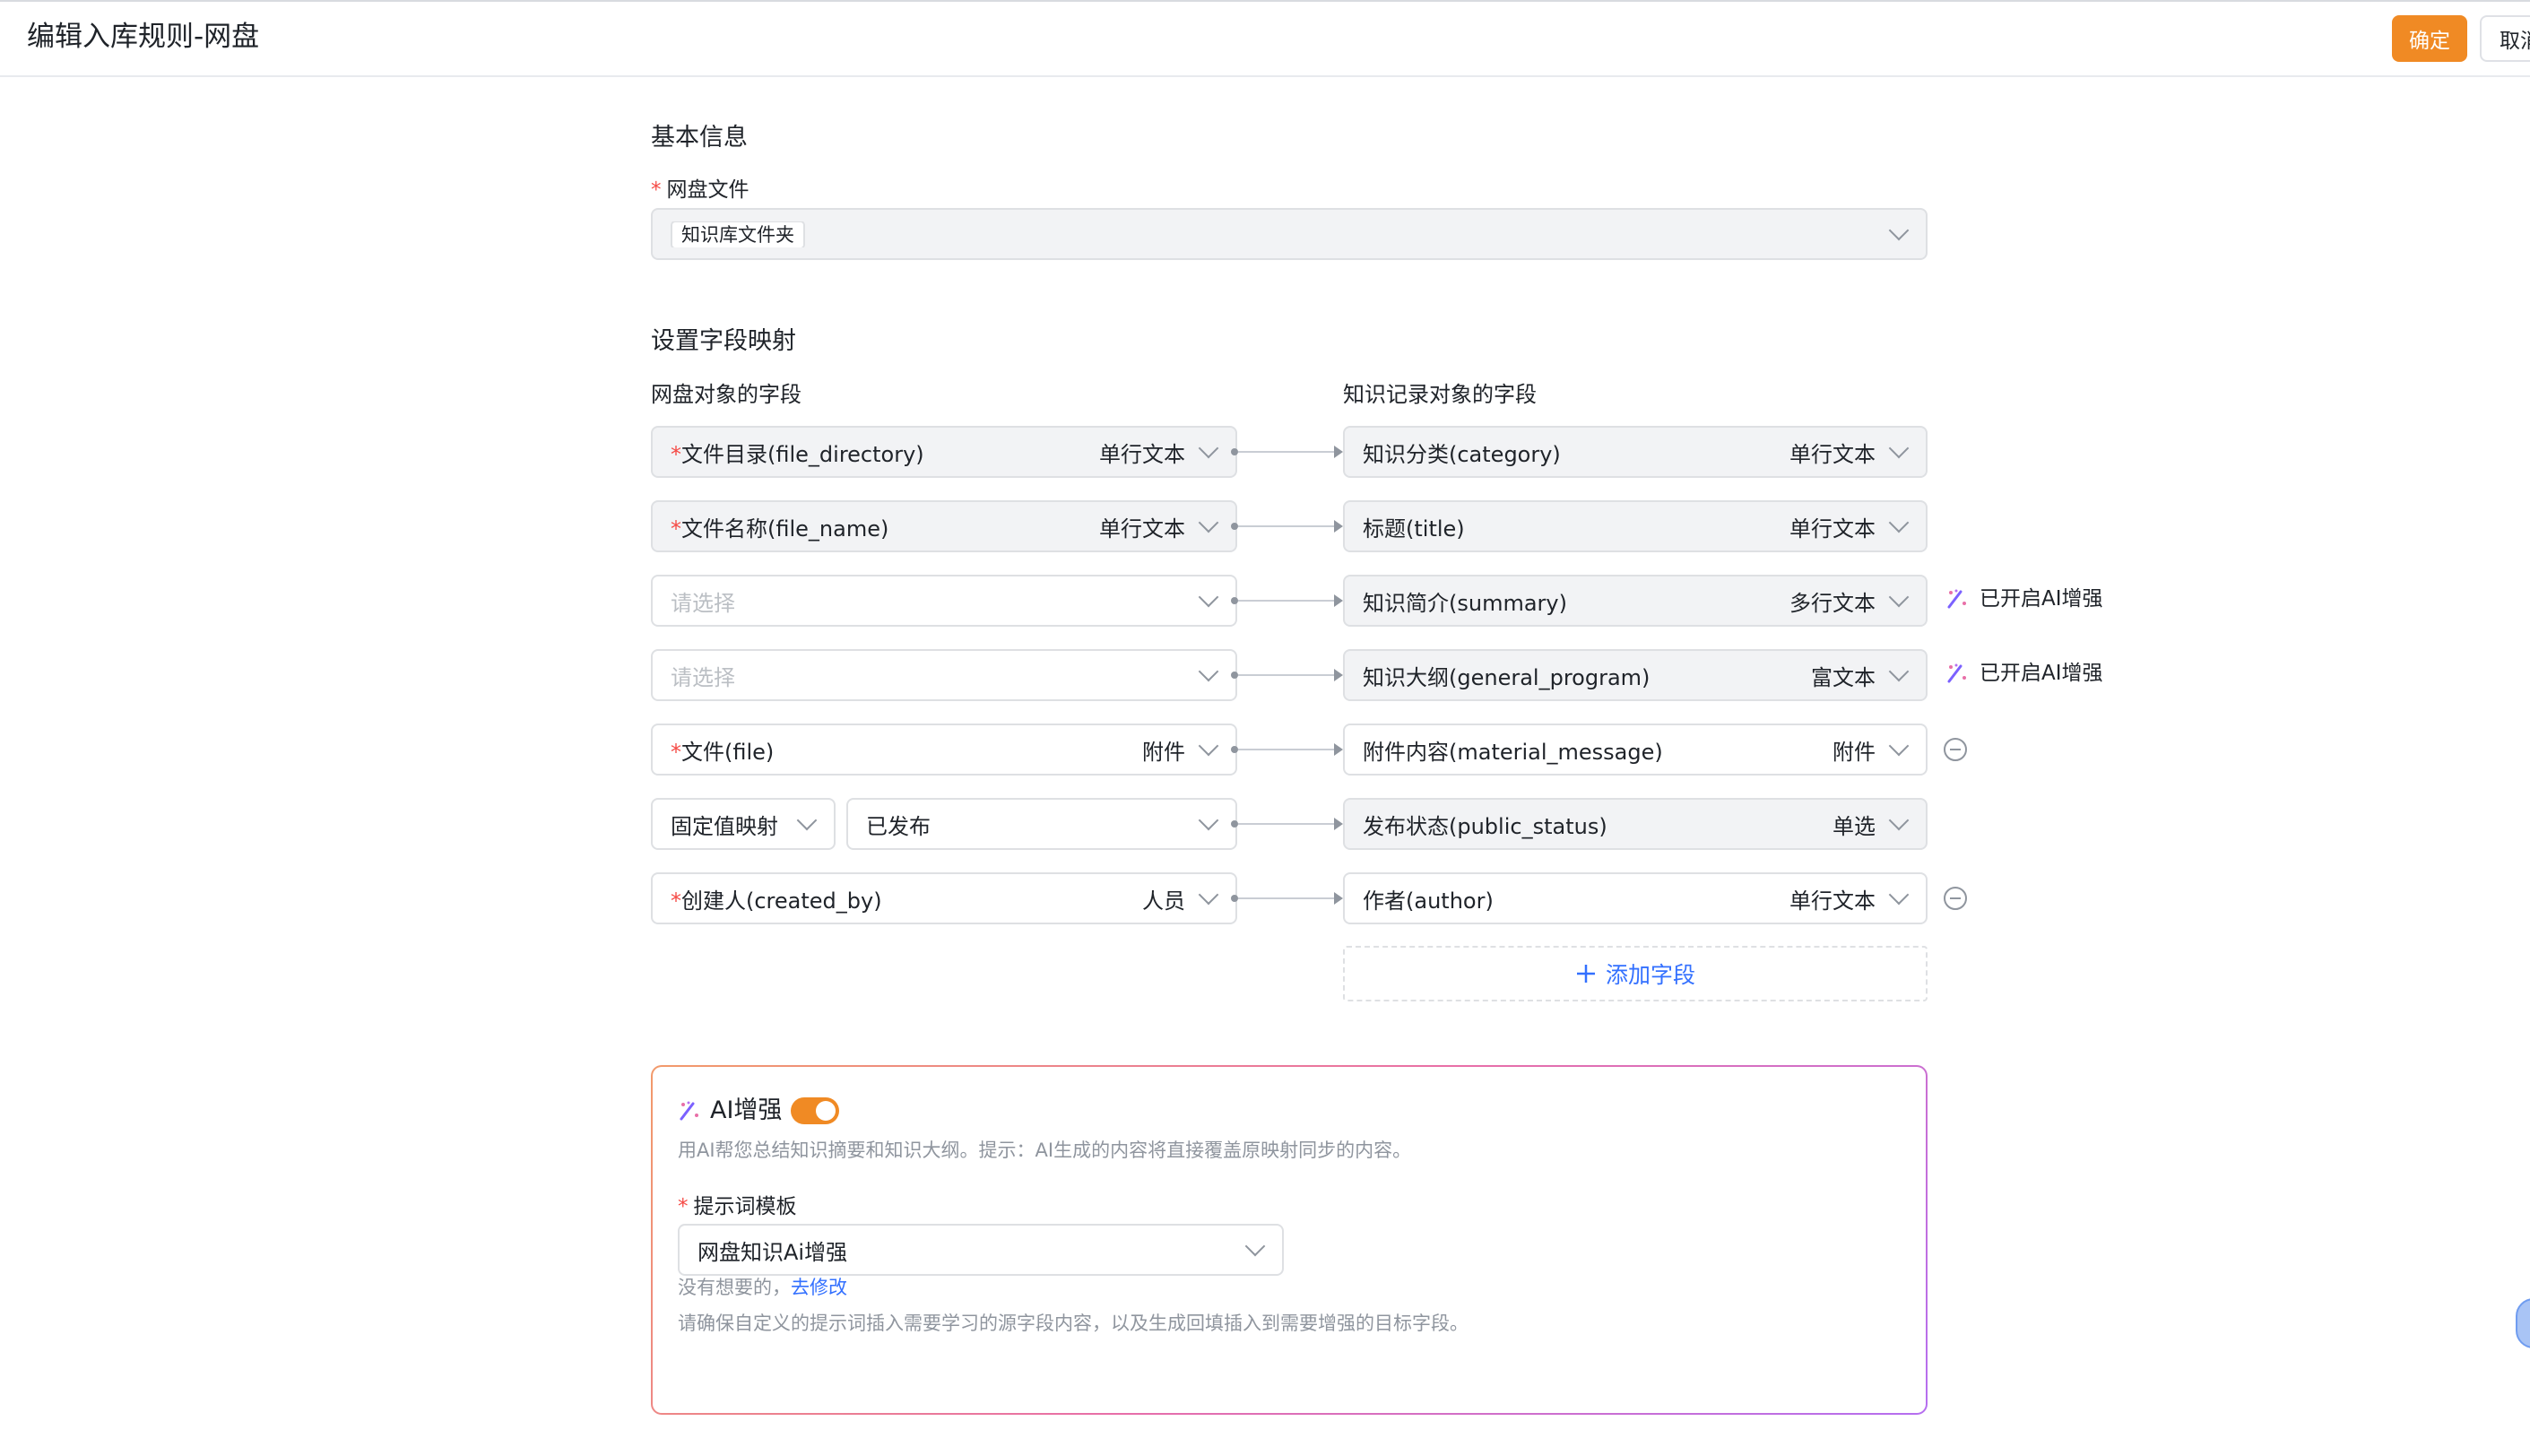  I want to click on target-field-name: 知识简介(summary), so click(1465, 603).